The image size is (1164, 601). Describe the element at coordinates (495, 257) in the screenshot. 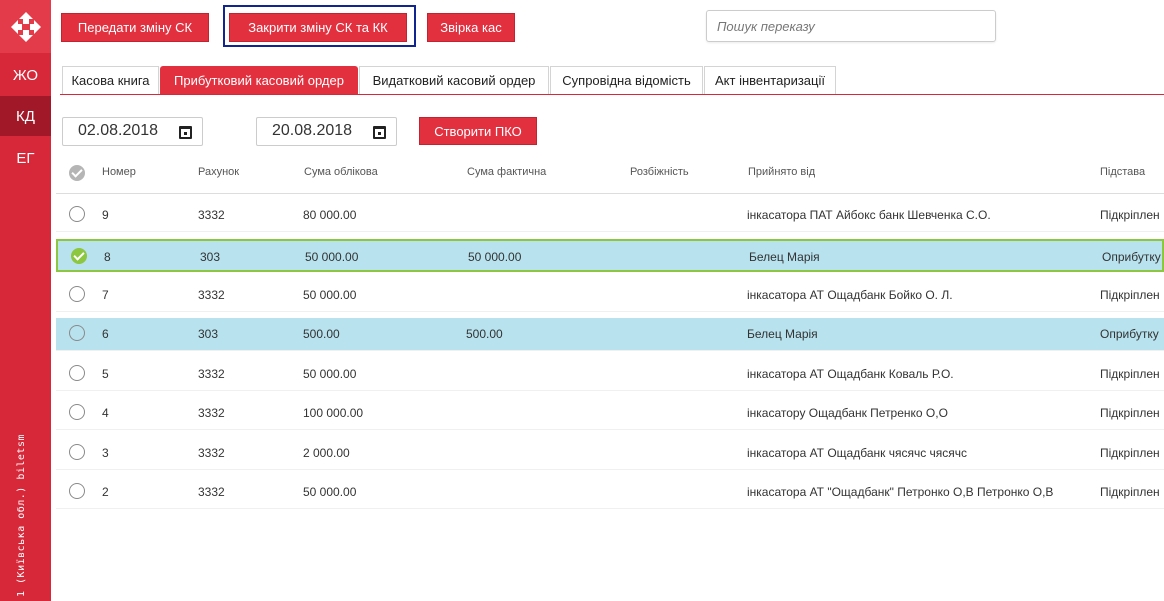

I see `cell-amount-actual: 50 000.00` at that location.